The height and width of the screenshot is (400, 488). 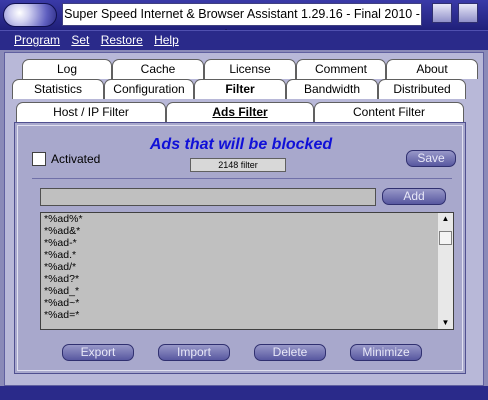 What do you see at coordinates (80, 40) in the screenshot?
I see `menu-set: Set` at bounding box center [80, 40].